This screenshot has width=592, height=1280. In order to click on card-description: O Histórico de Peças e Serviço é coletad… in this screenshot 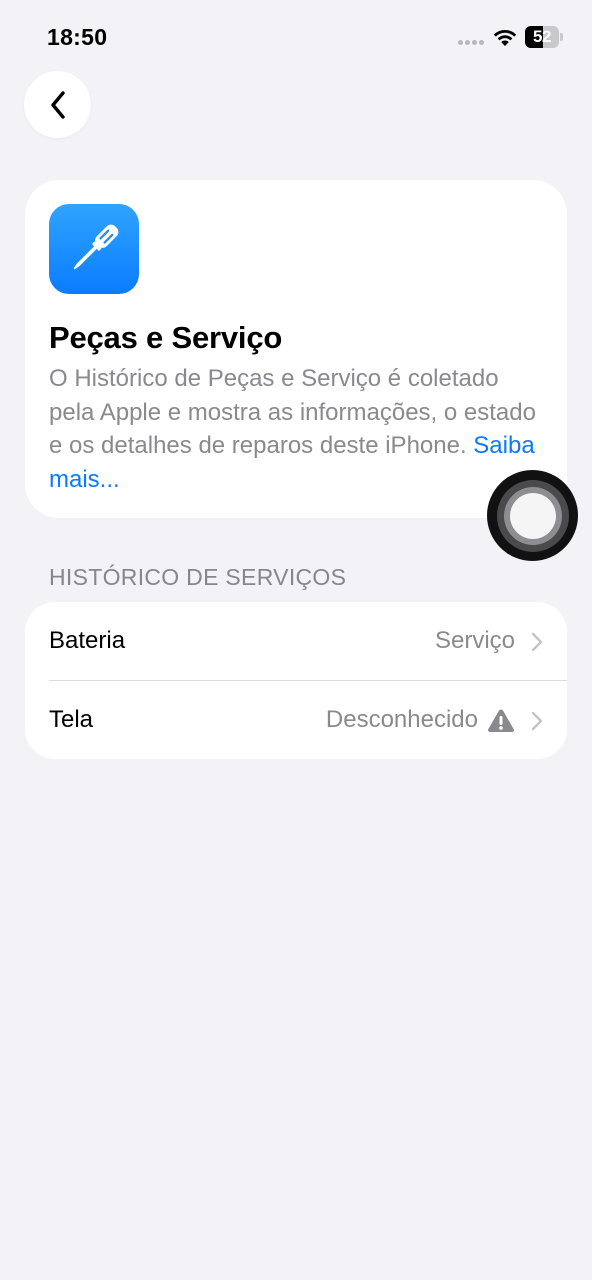, I will do `click(299, 429)`.